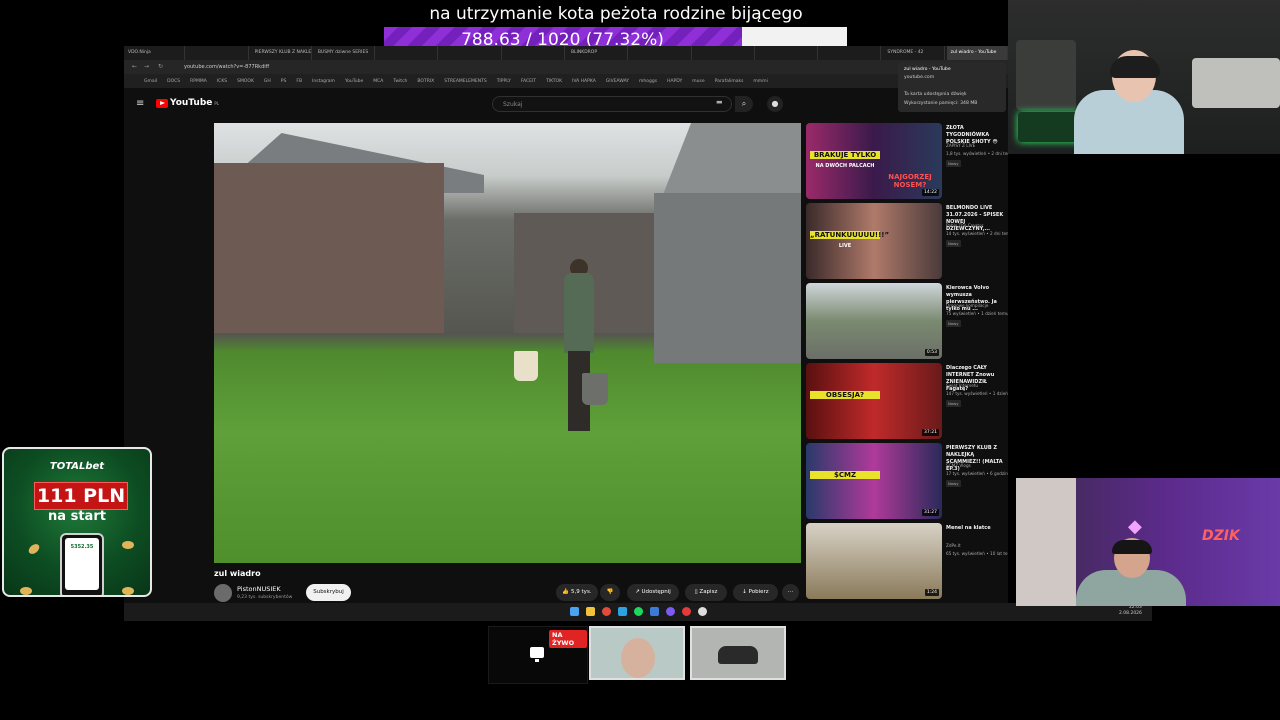 This screenshot has width=1280, height=720. I want to click on recommendation-title: Menel na klatce, so click(977, 528).